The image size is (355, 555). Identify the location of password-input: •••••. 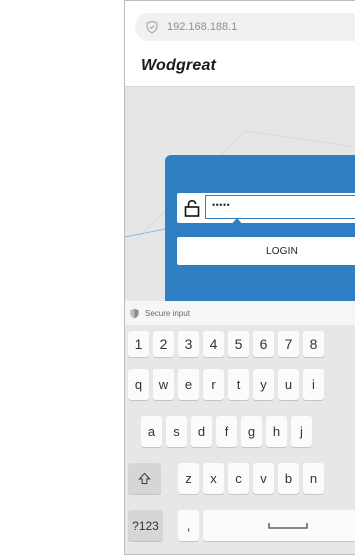
(280, 207).